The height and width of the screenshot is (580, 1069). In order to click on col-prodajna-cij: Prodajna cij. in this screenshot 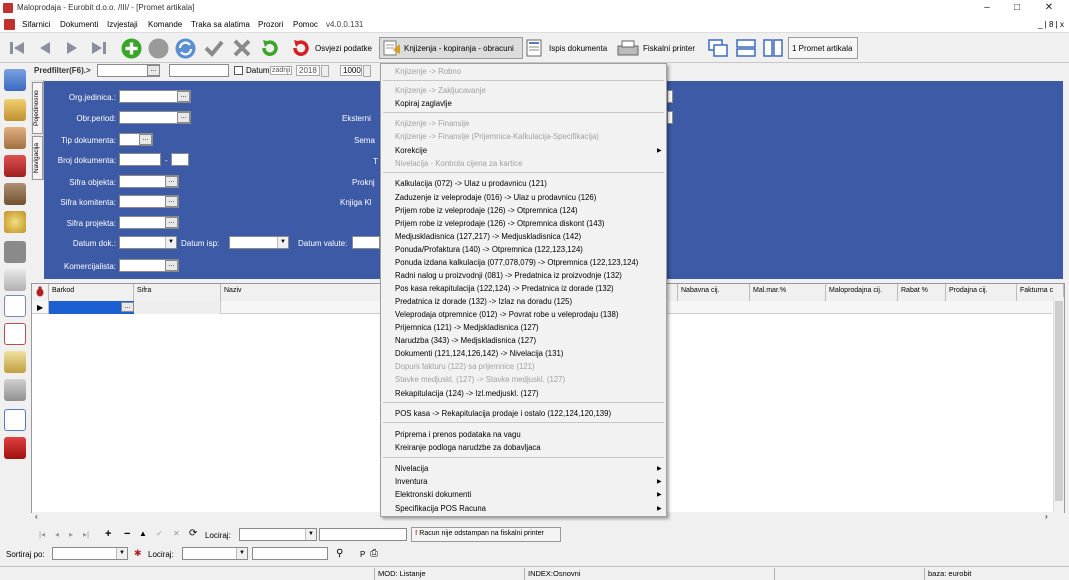, I will do `click(981, 292)`.